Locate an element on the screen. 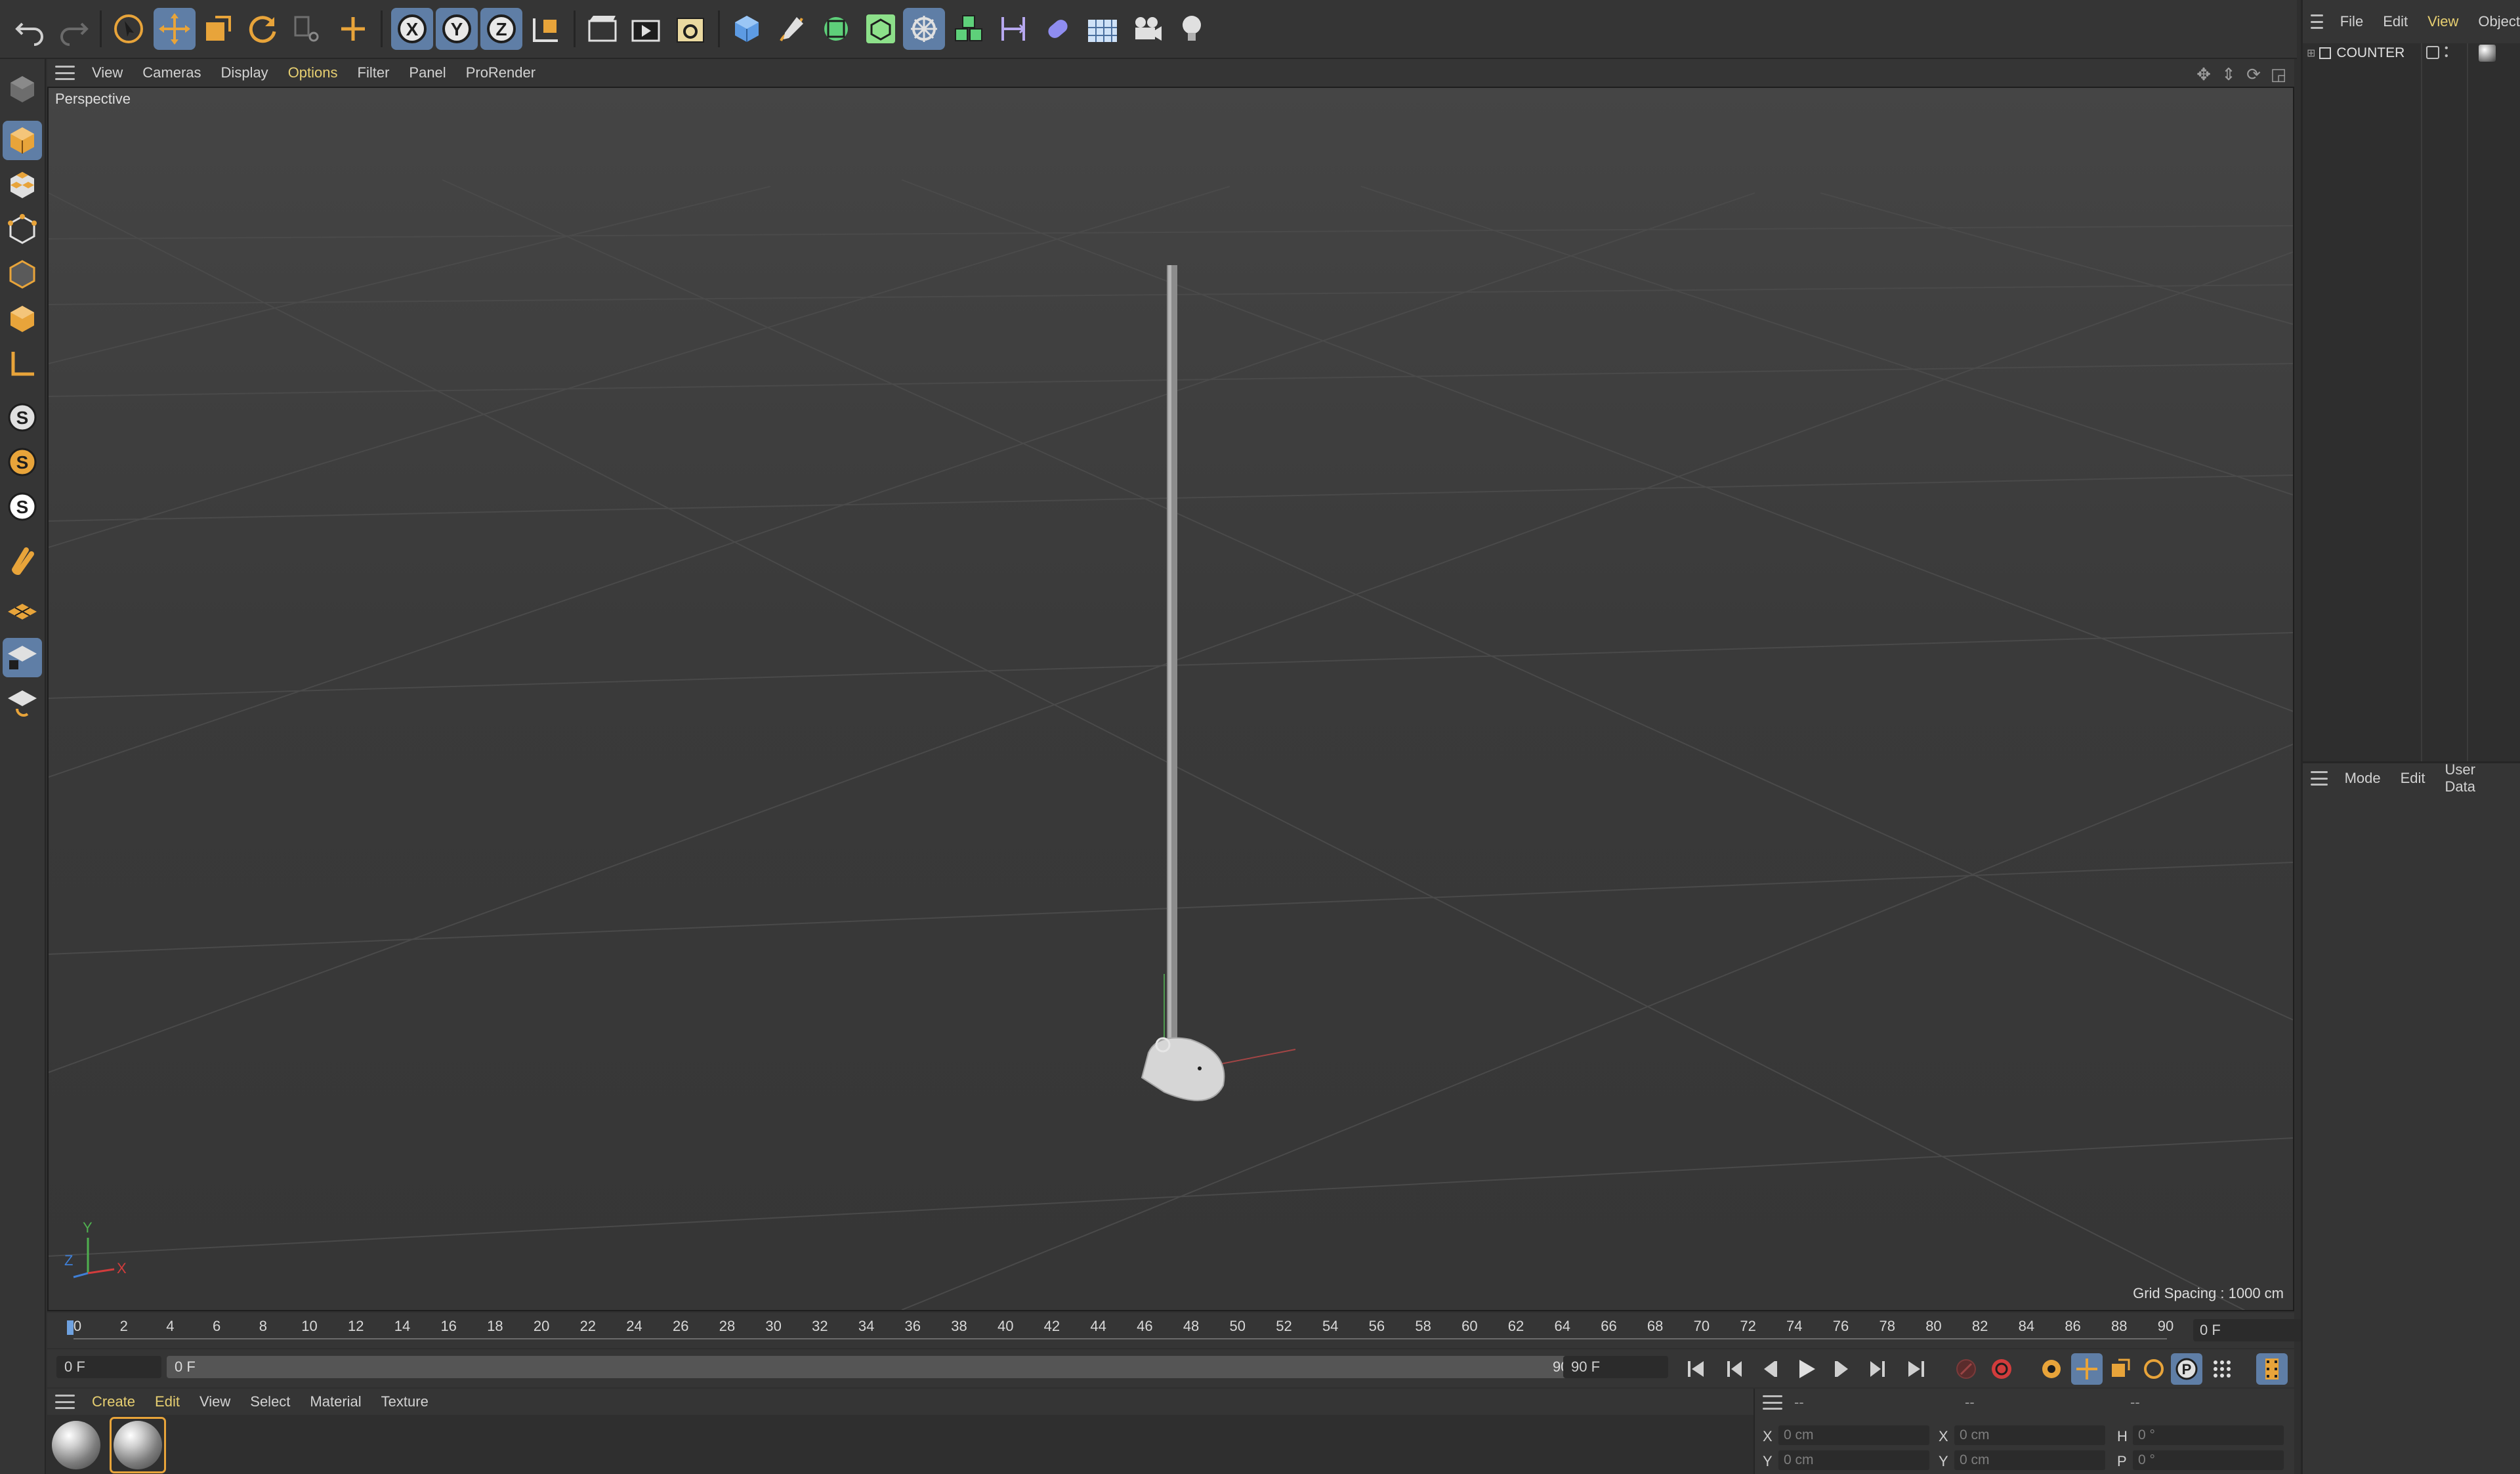 Image resolution: width=2520 pixels, height=1474 pixels. next-key-button is located at coordinates (1877, 1369).